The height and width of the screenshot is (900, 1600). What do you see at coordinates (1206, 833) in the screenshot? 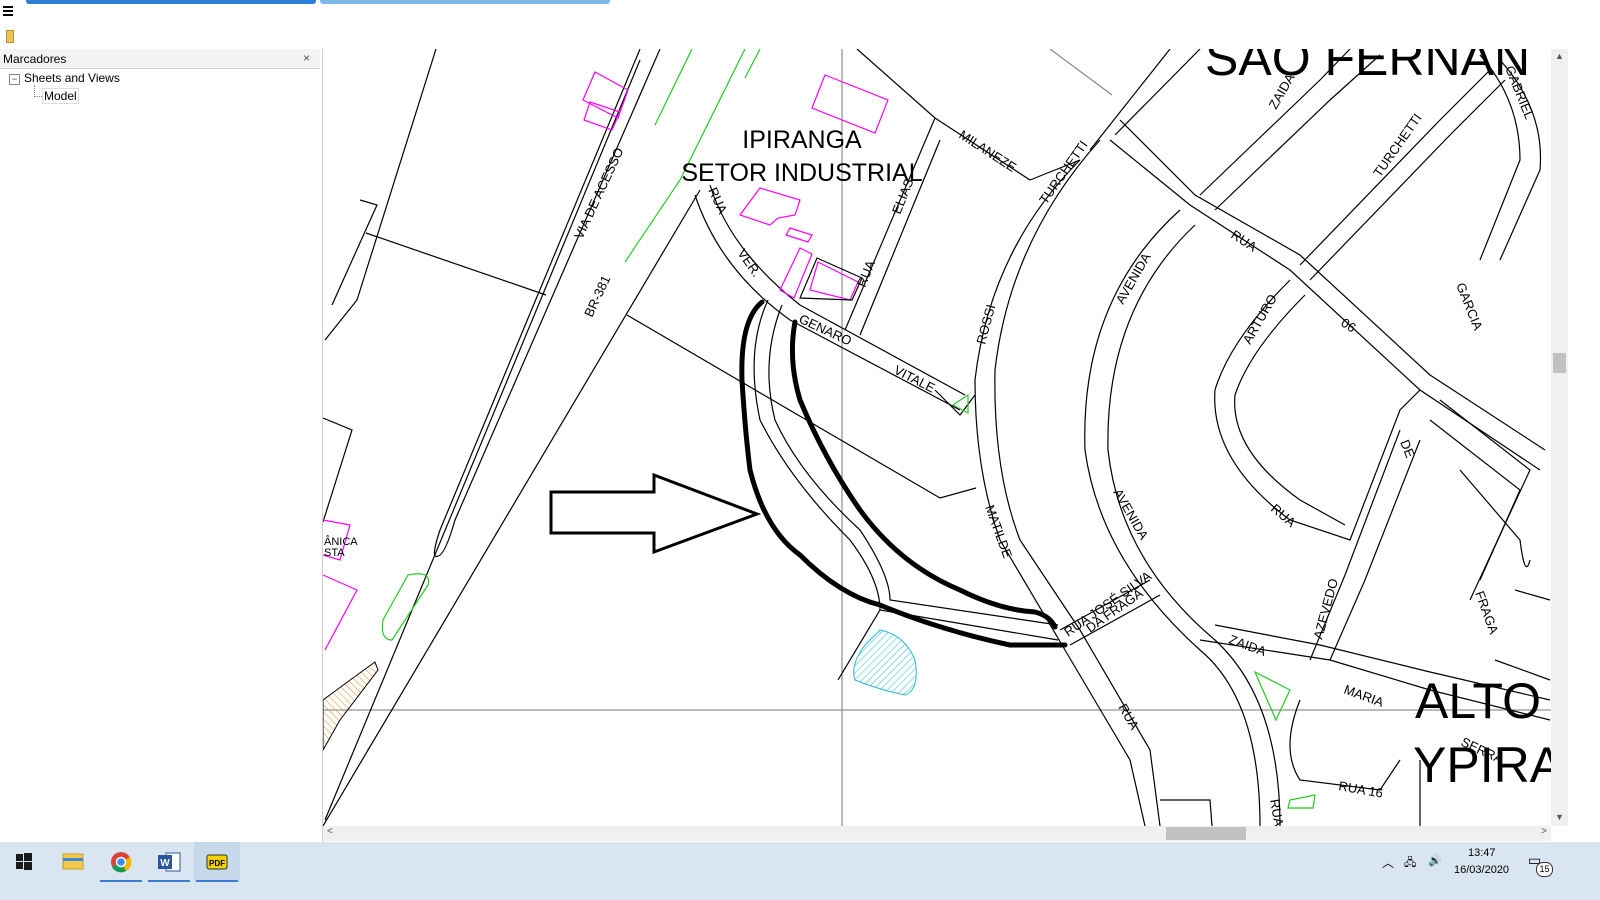
I see `horizontal-scroll-thumb` at bounding box center [1206, 833].